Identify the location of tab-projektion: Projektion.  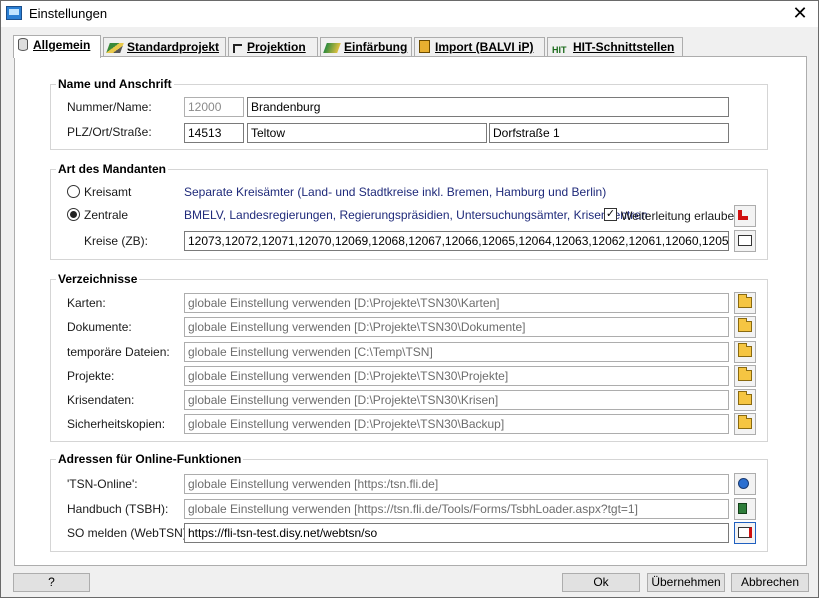
(273, 47).